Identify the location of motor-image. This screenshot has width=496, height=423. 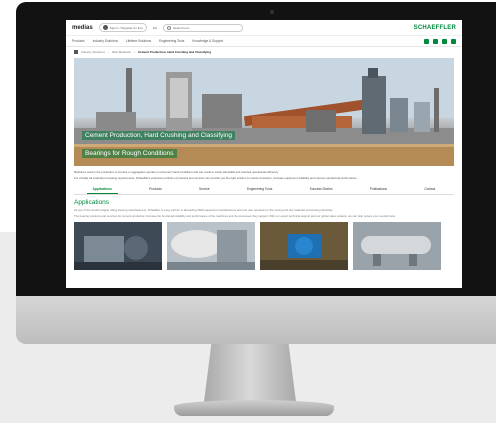
(304, 246).